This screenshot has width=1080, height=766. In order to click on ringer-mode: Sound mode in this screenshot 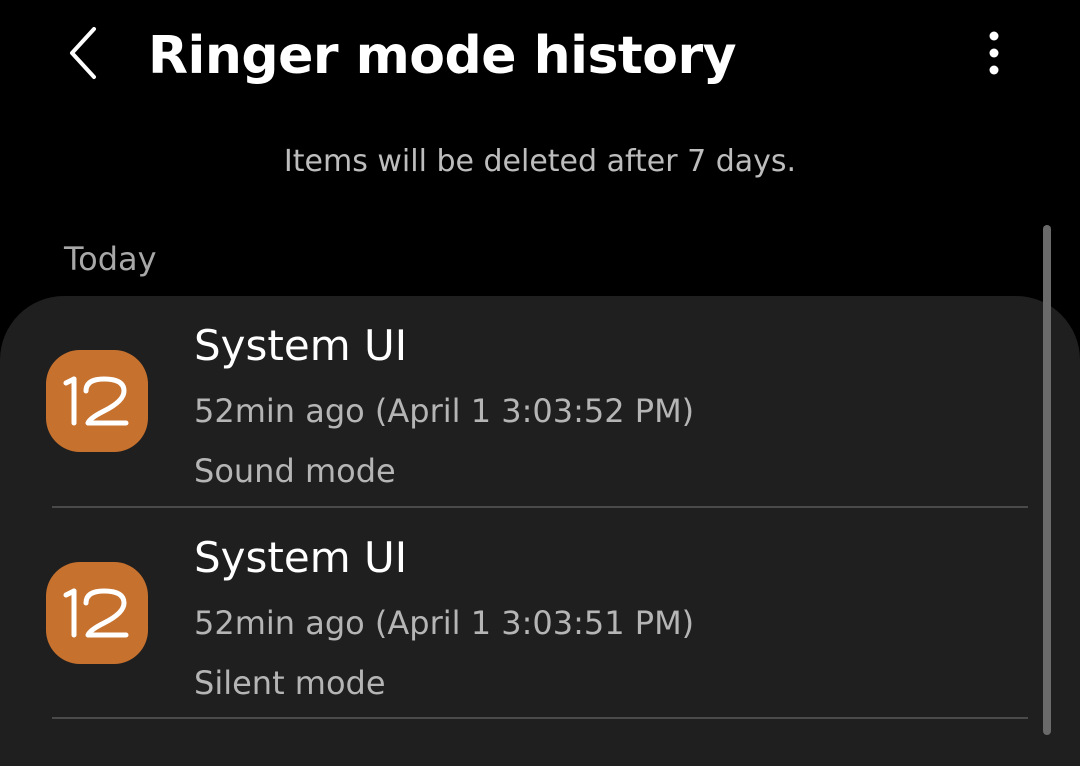, I will do `click(295, 471)`.